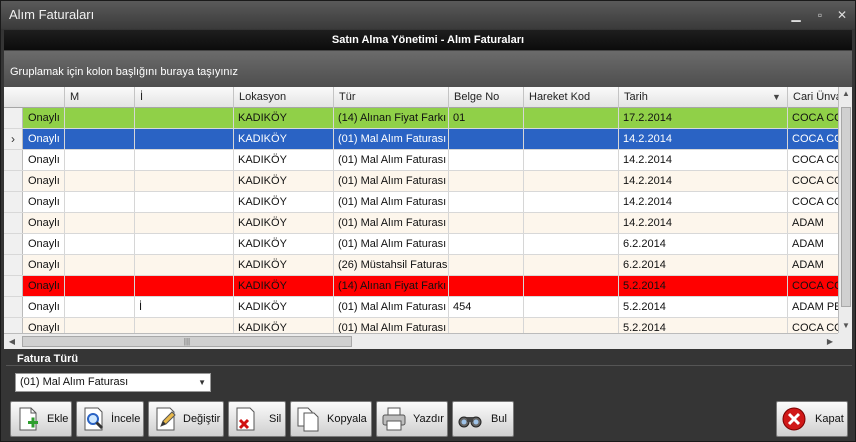  What do you see at coordinates (202, 382) in the screenshot?
I see `chevron-down-icon: ▼` at bounding box center [202, 382].